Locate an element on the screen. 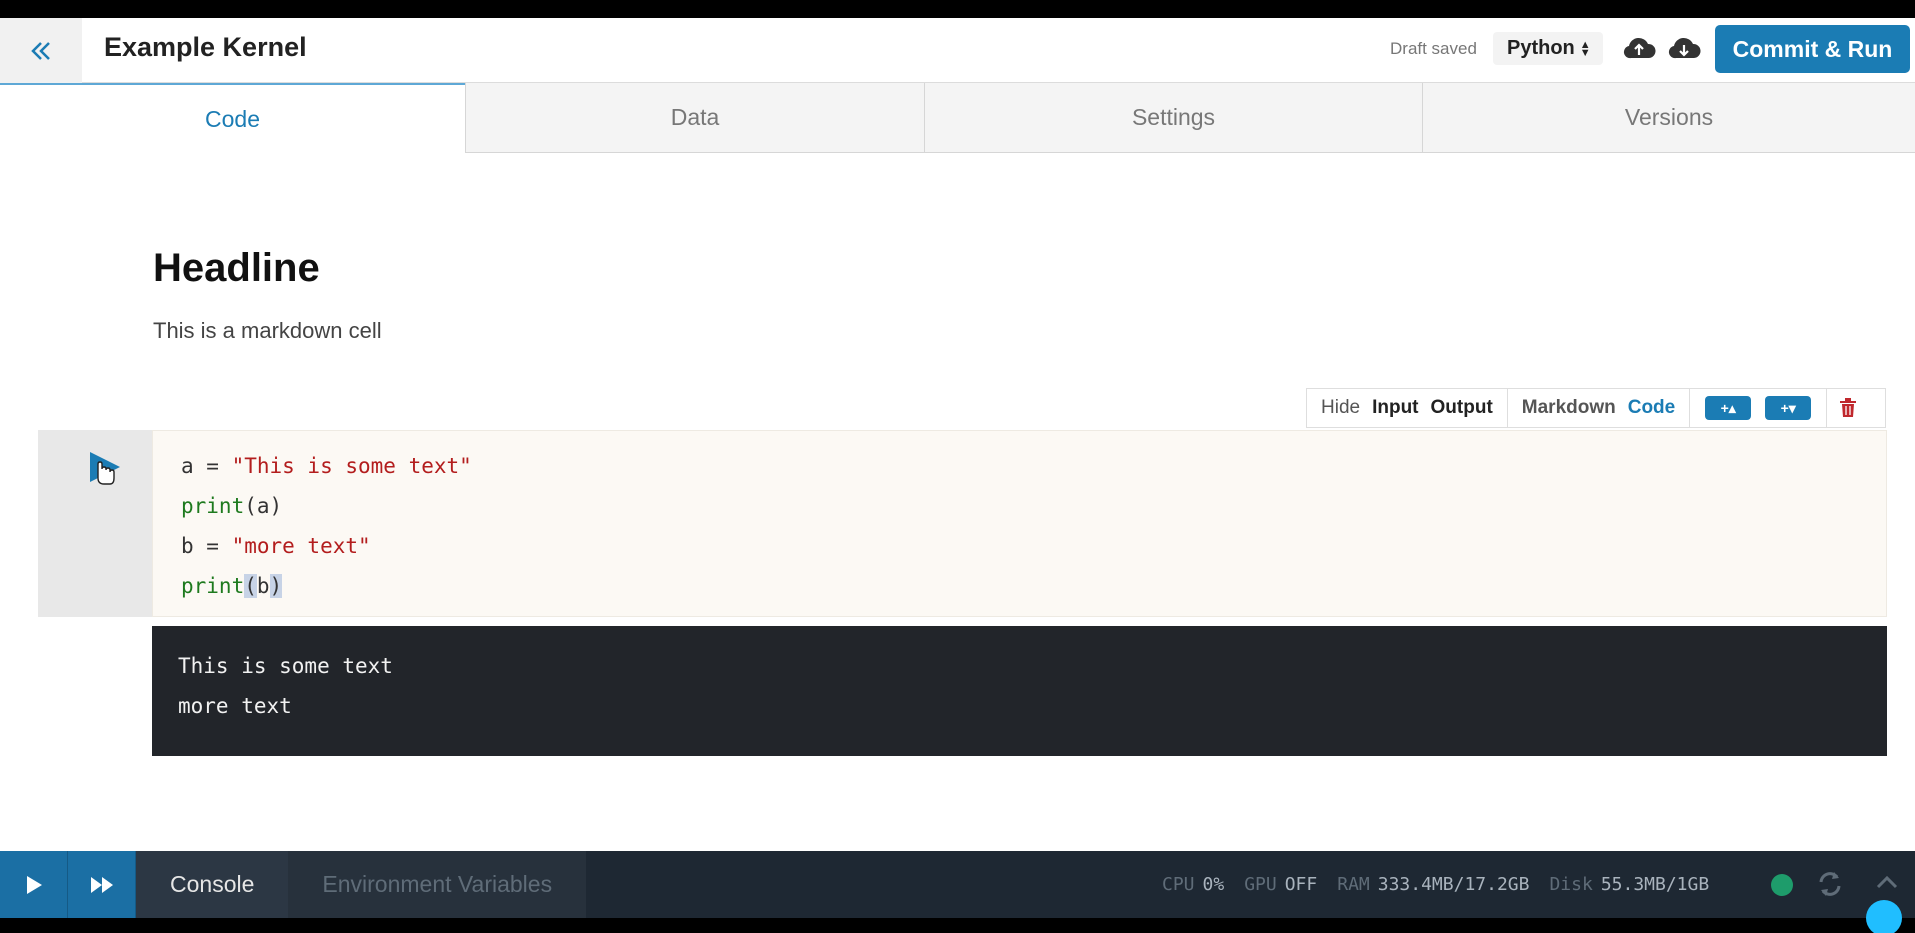 The height and width of the screenshot is (933, 1915). tab-data: Data is located at coordinates (694, 118).